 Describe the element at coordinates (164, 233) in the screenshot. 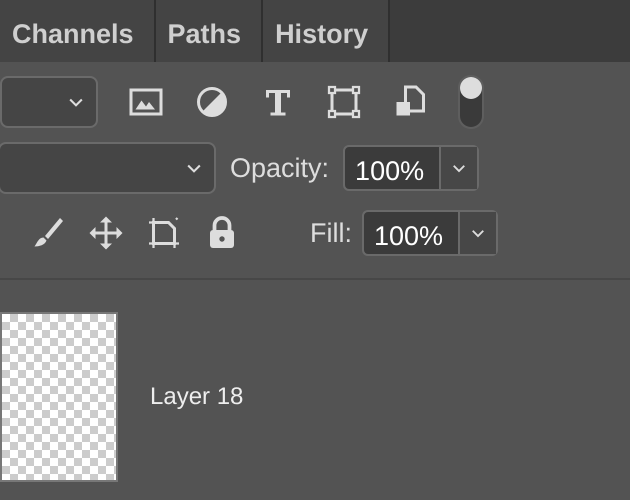

I see `artboard-icon` at that location.